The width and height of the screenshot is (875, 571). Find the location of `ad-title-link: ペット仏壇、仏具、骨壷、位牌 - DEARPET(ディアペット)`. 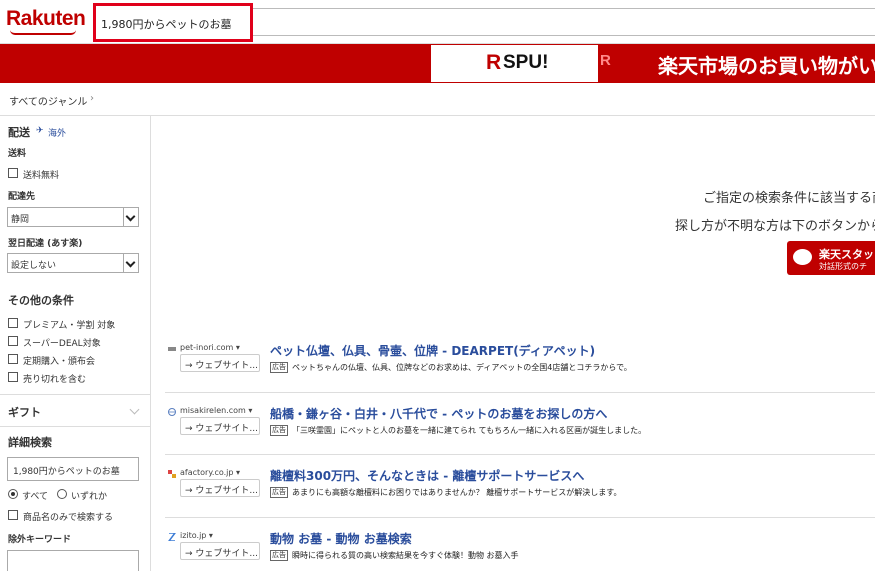

ad-title-link: ペット仏壇、仏具、骨壷、位牌 - DEARPET(ディアペット) is located at coordinates (432, 350).